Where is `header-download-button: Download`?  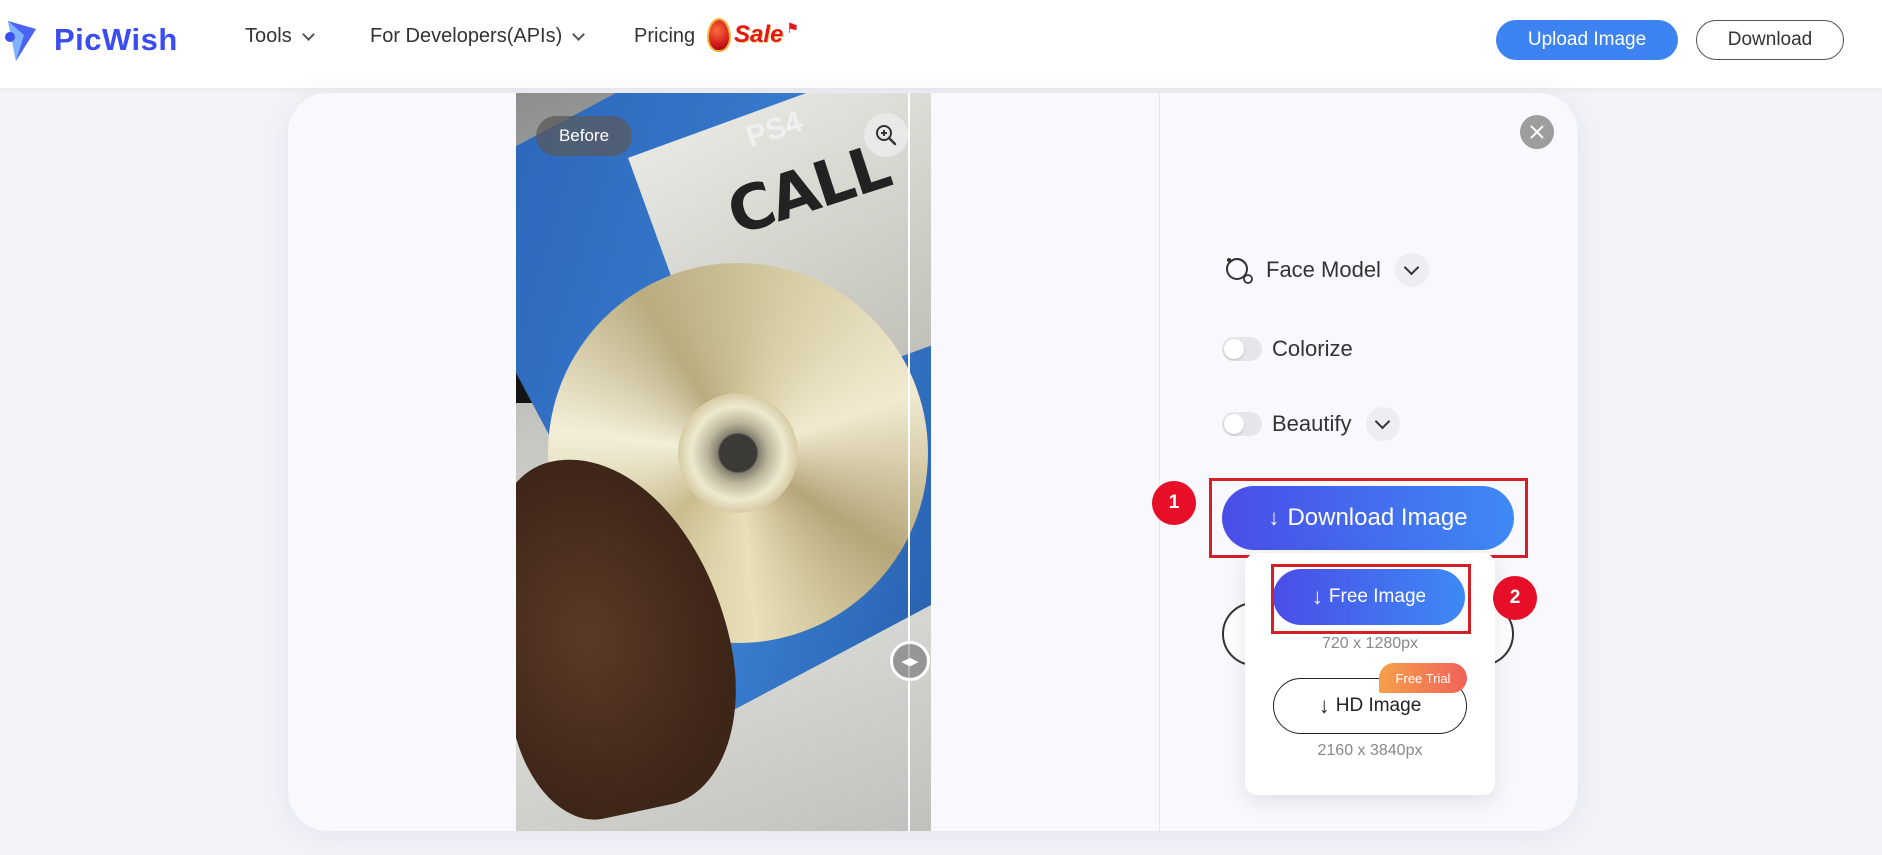
header-download-button: Download is located at coordinates (1770, 40).